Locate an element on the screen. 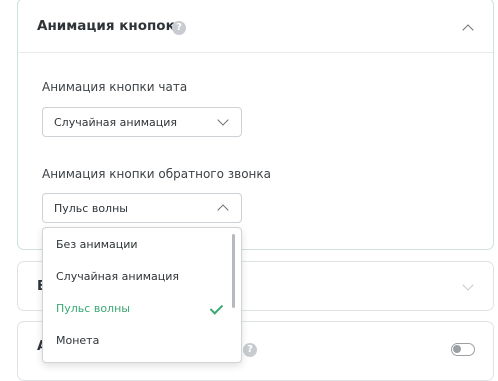 Image resolution: width=498 pixels, height=381 pixels. button-animation-panel-header: Анимация кнопок ? is located at coordinates (255, 26).